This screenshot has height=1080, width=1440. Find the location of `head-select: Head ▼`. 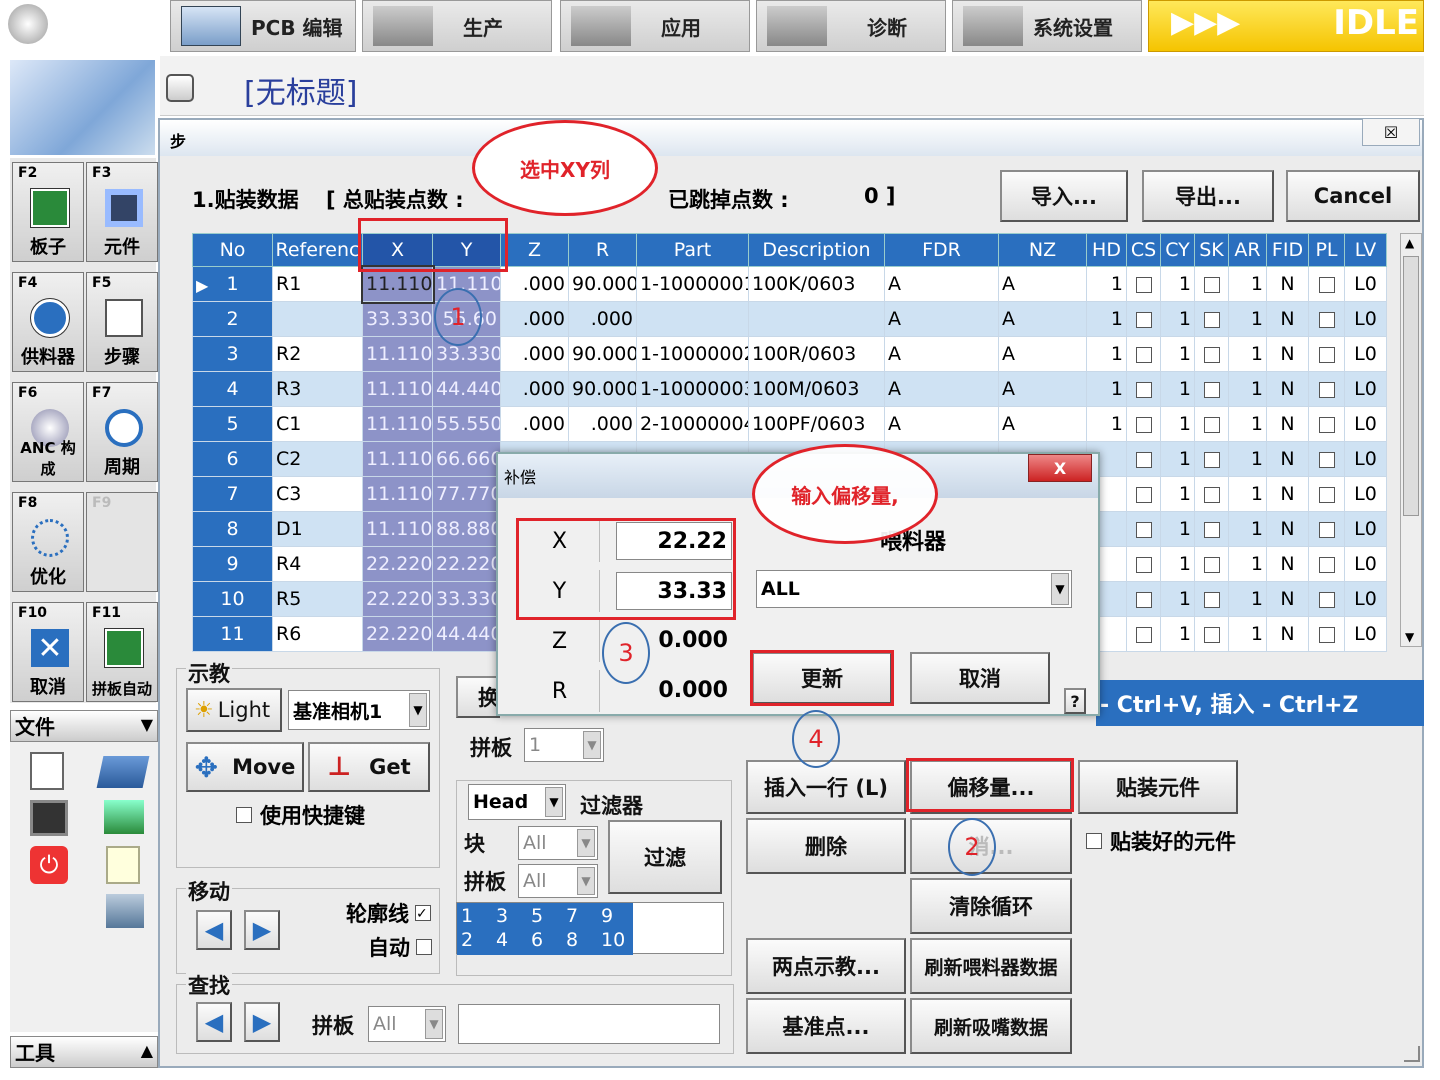

head-select: Head ▼ is located at coordinates (517, 802).